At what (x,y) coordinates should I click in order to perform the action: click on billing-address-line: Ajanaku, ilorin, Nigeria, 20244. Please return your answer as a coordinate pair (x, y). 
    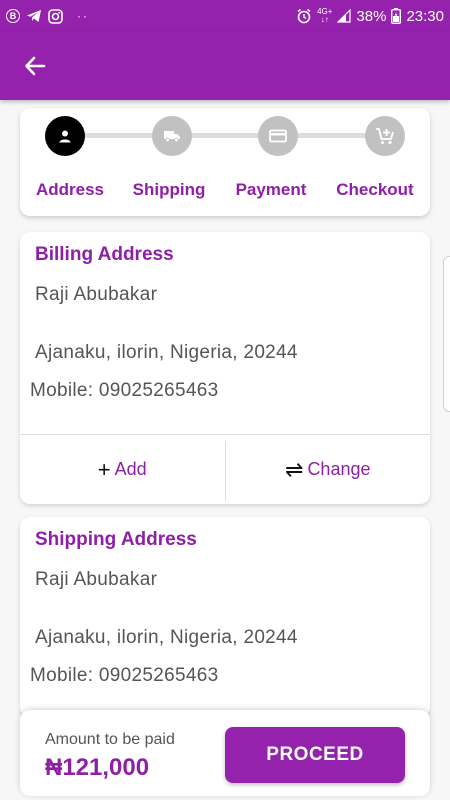
    Looking at the image, I should click on (166, 352).